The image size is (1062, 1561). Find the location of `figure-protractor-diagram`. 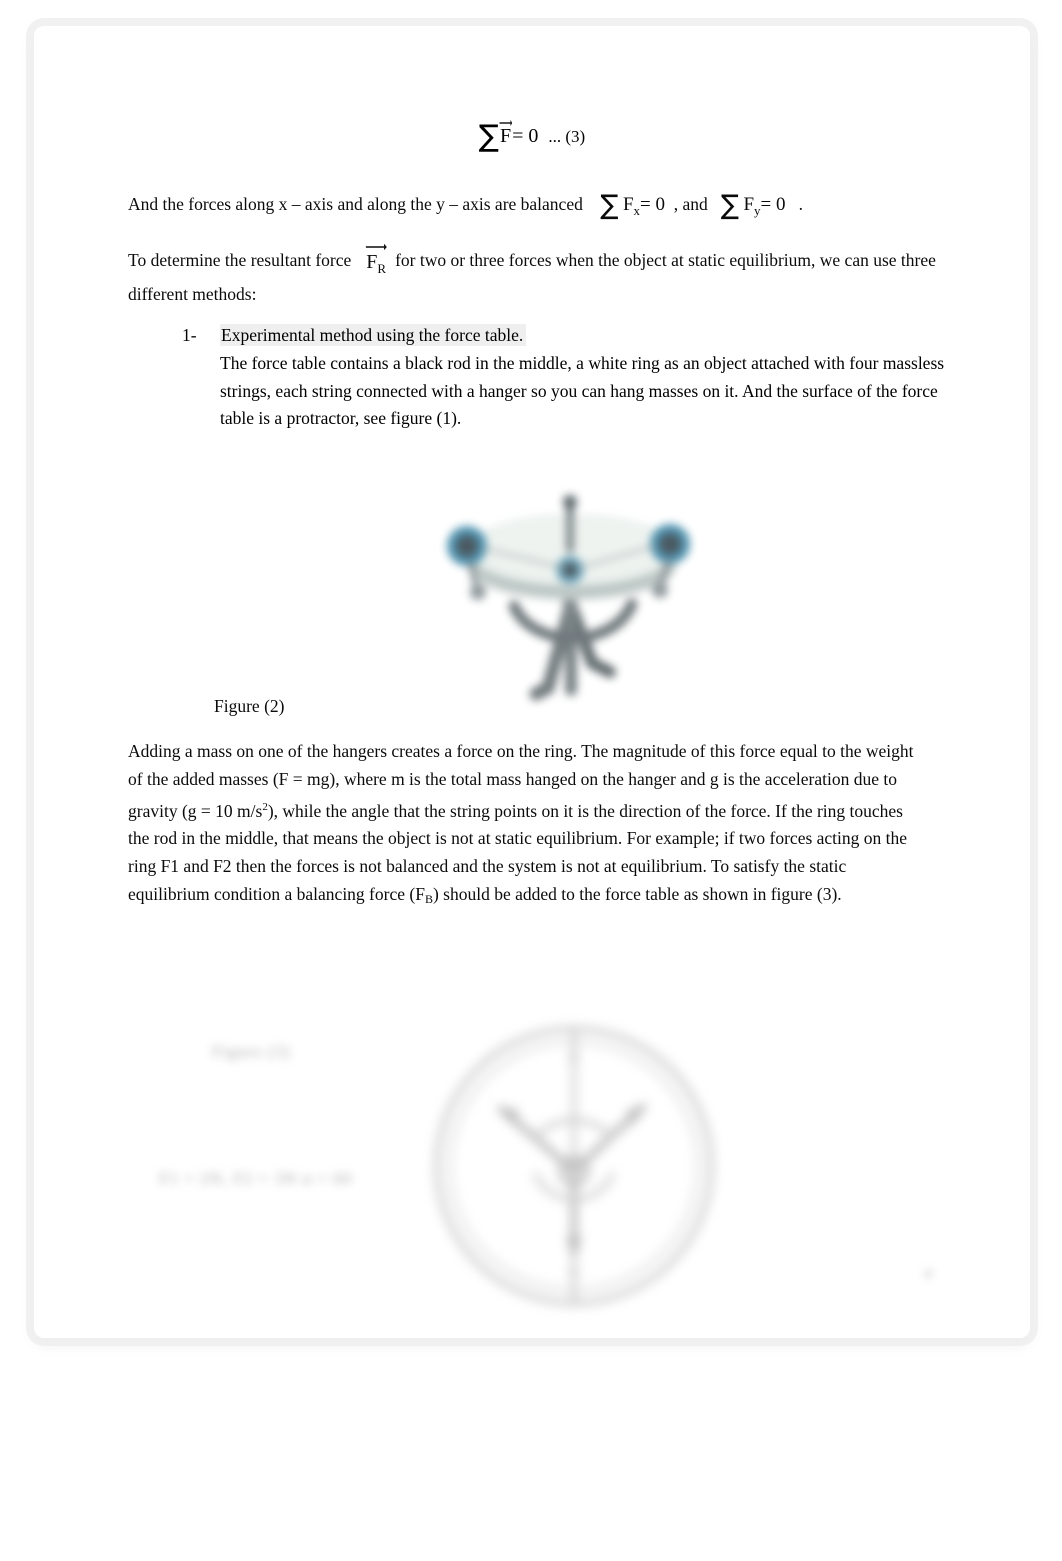

figure-protractor-diagram is located at coordinates (574, 1166).